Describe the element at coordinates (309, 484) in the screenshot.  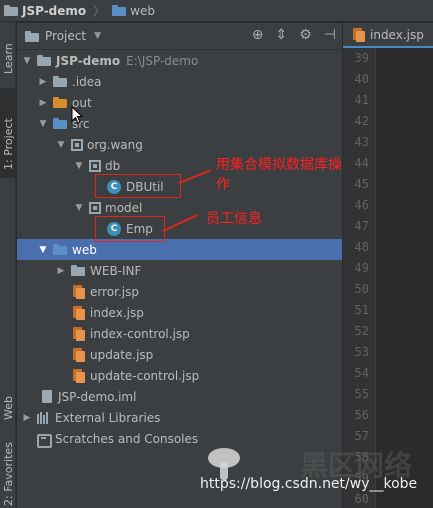
I see `watermark-url: https://blog.csdn.net/wy__kobe` at that location.